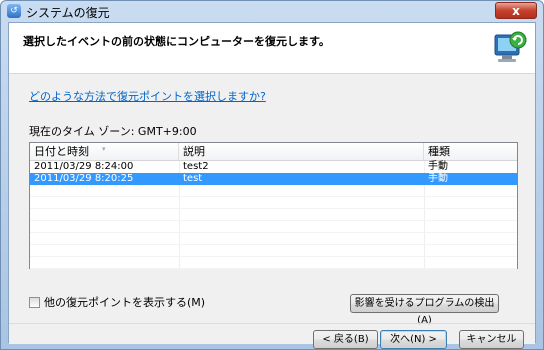 The image size is (544, 350). I want to click on column-header-description-label: 説明, so click(194, 151).